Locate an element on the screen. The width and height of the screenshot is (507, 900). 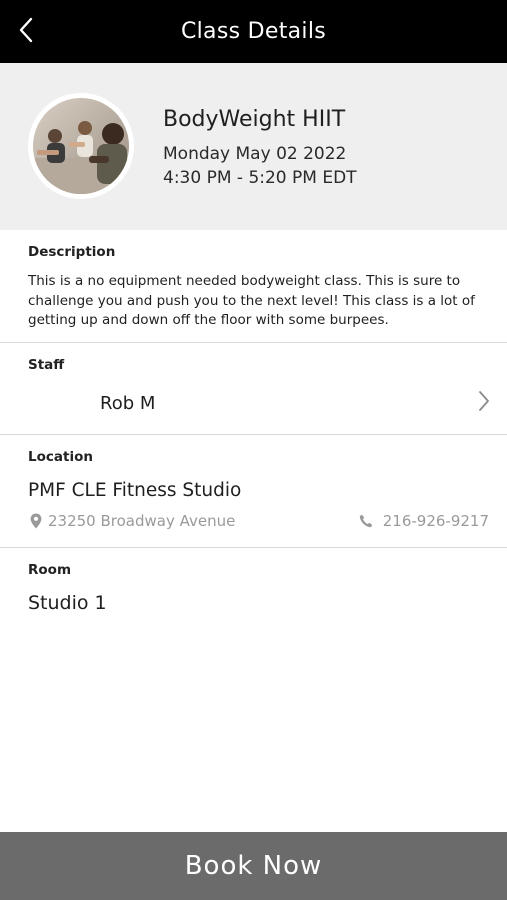
address-link: 23250 Broadway Avenue is located at coordinates (132, 521).